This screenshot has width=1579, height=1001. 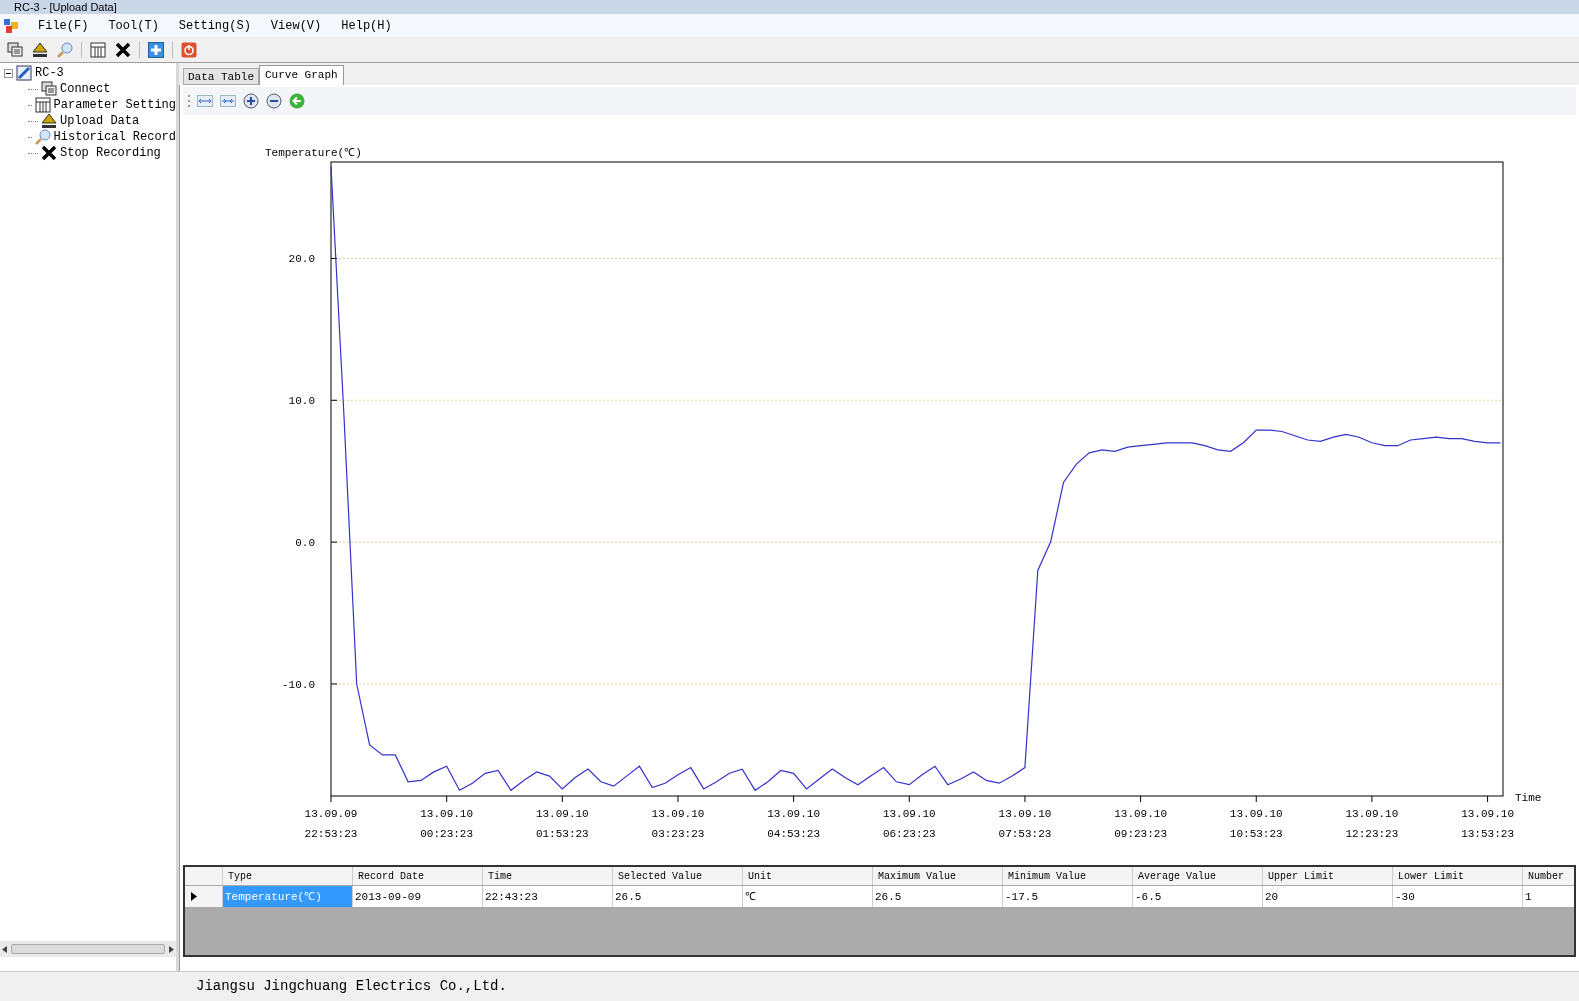 I want to click on table-cell: -30, so click(x=1458, y=896).